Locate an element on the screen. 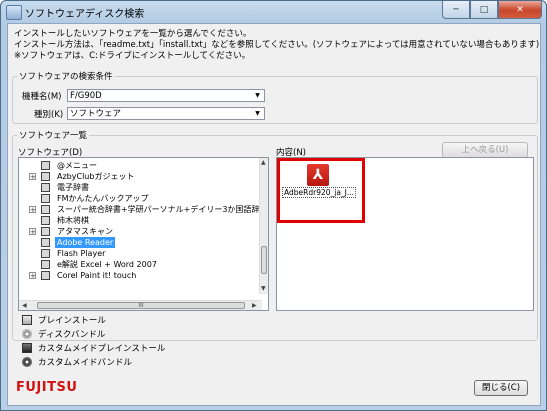 The height and width of the screenshot is (411, 547). tree-item-label: 柿木将棋 is located at coordinates (73, 220).